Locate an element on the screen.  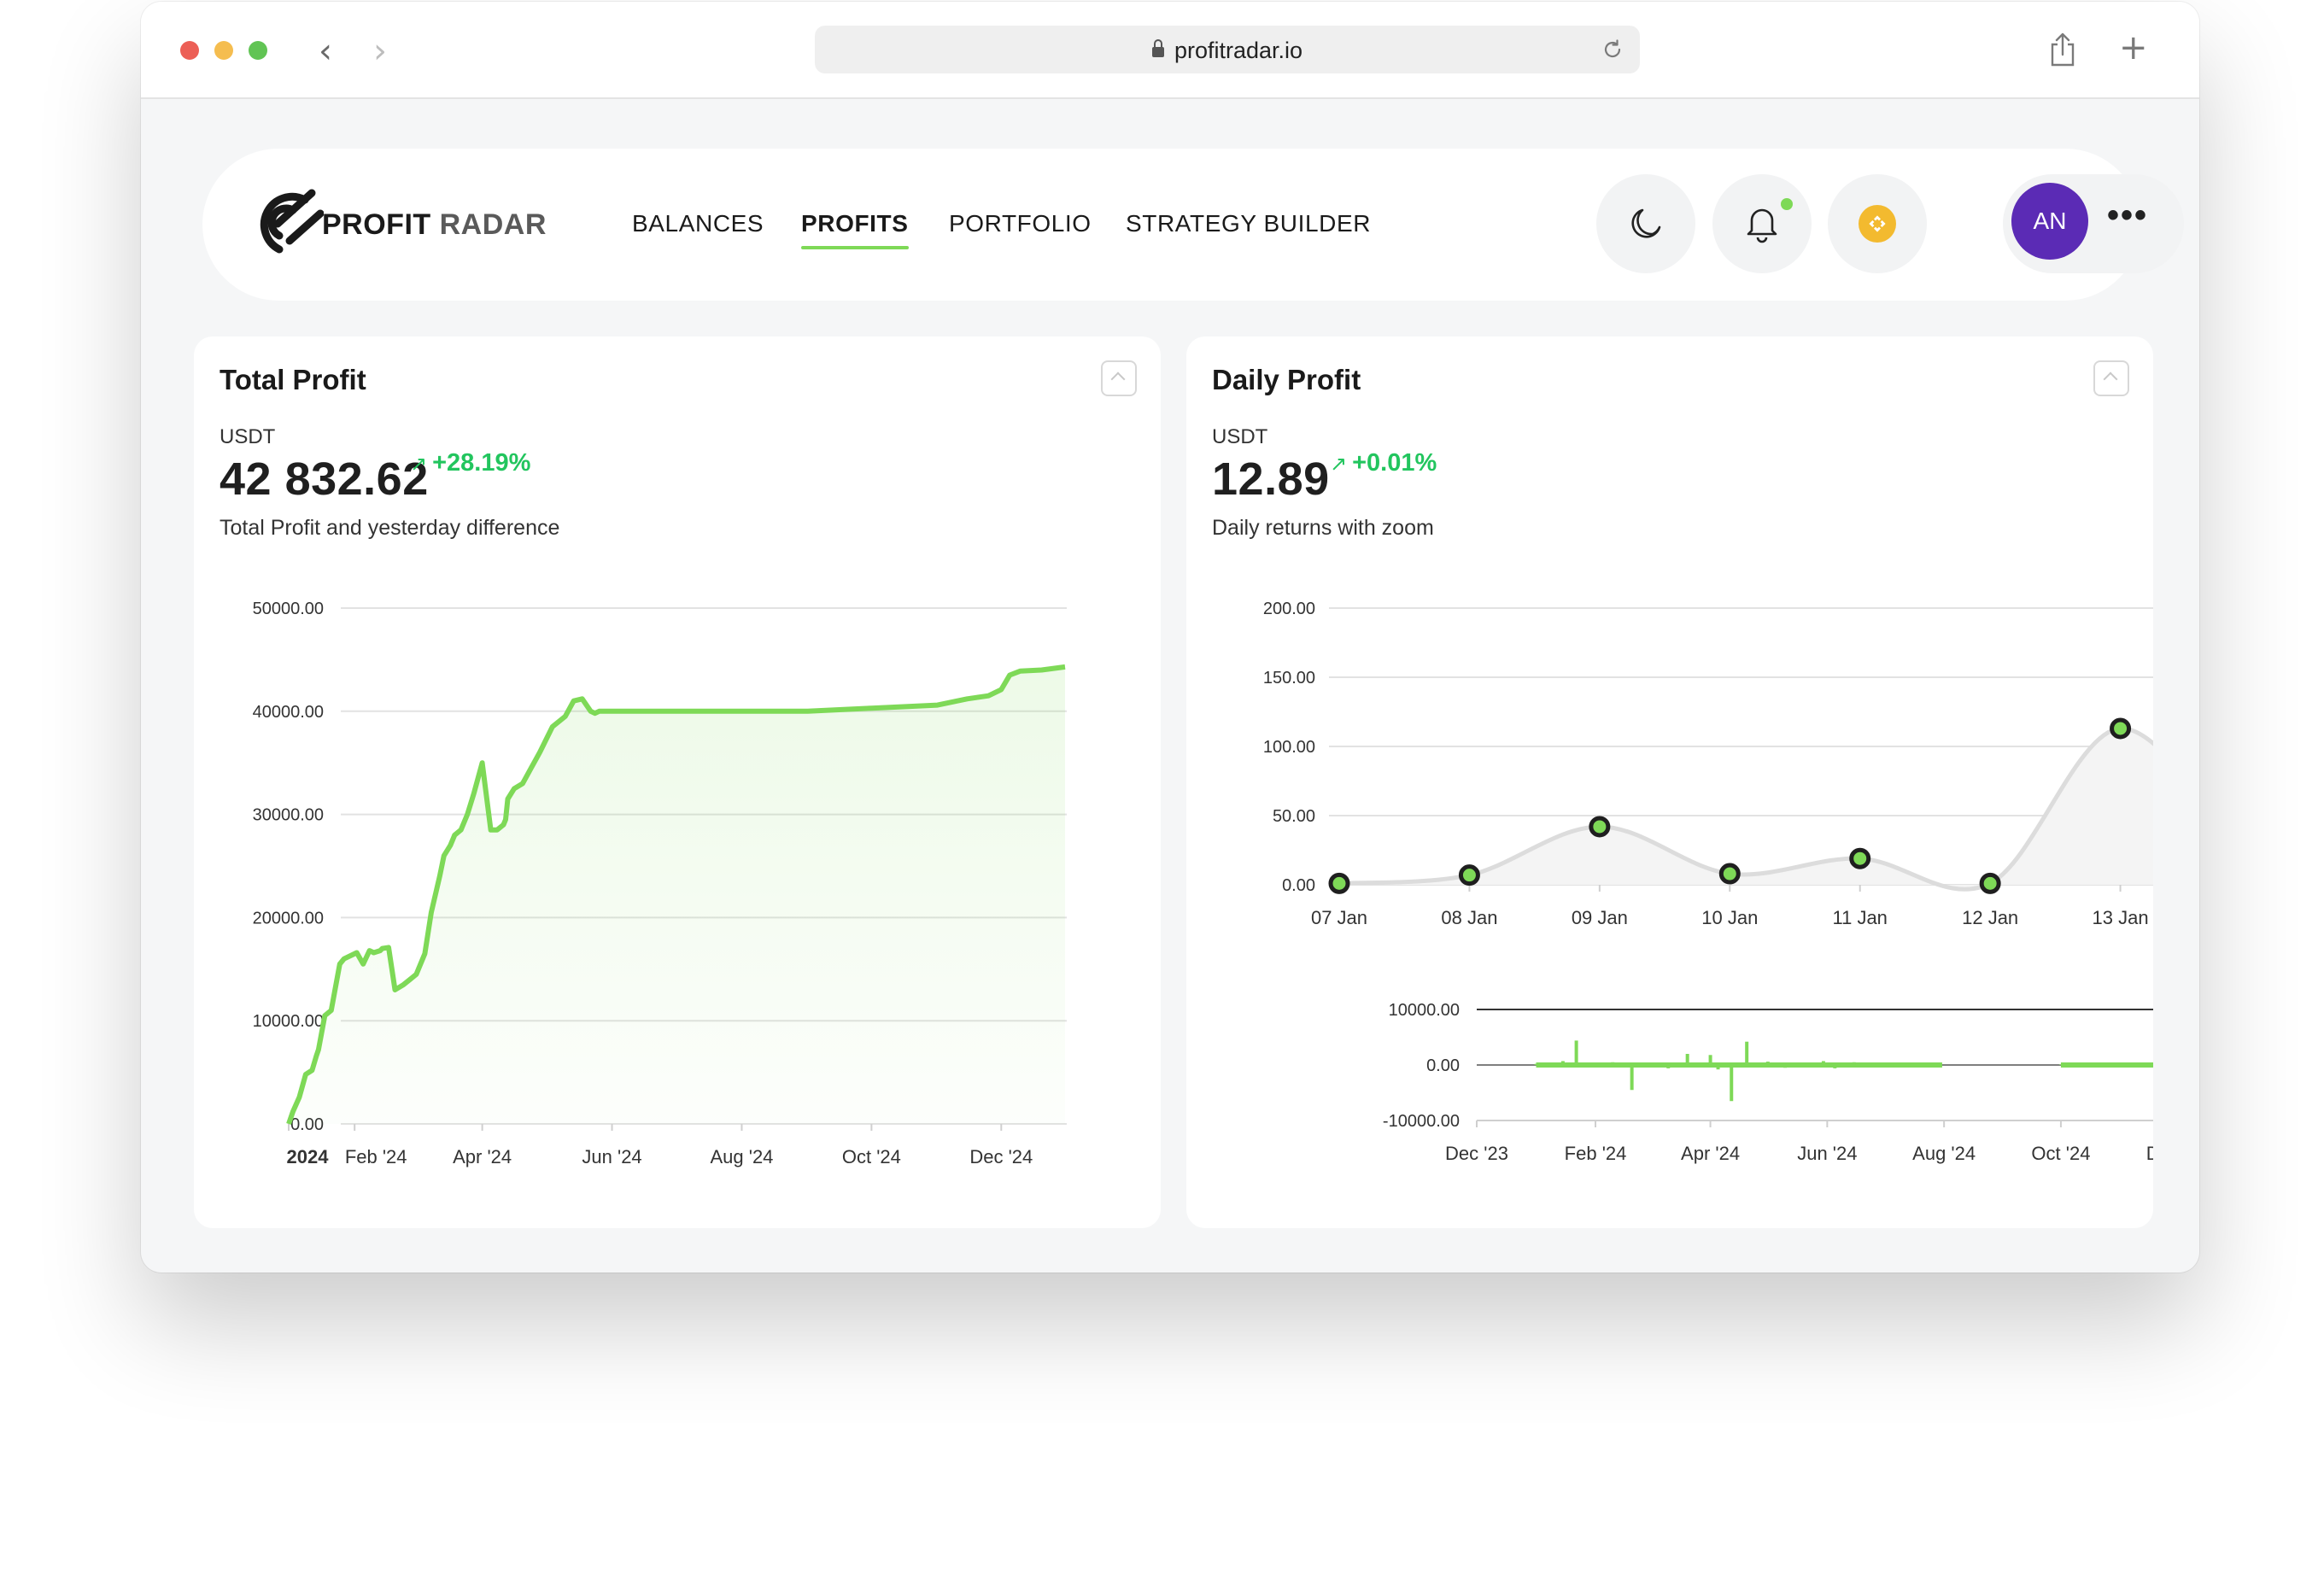
close-window-button is located at coordinates (190, 50).